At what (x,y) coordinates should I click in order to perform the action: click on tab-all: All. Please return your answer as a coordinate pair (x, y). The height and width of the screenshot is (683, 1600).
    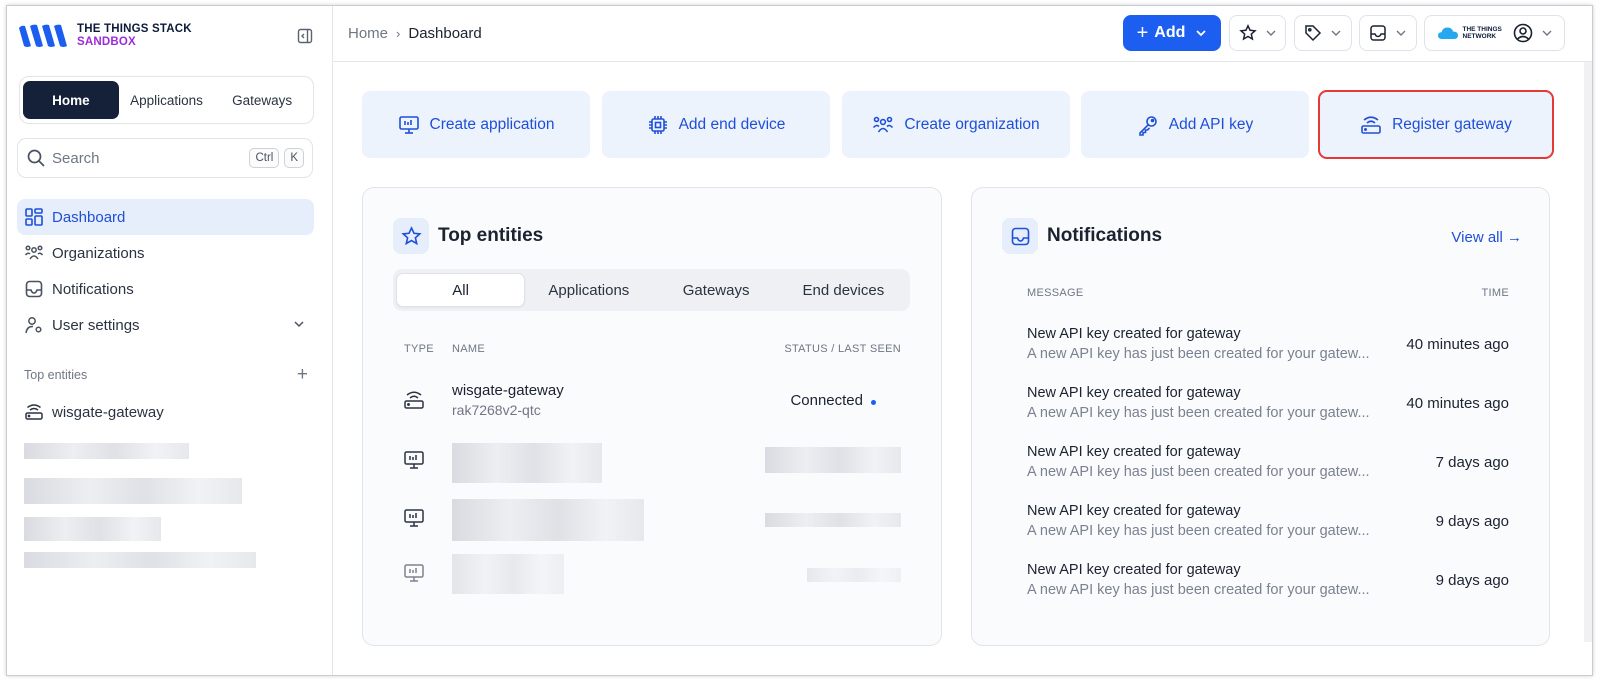
    Looking at the image, I should click on (461, 290).